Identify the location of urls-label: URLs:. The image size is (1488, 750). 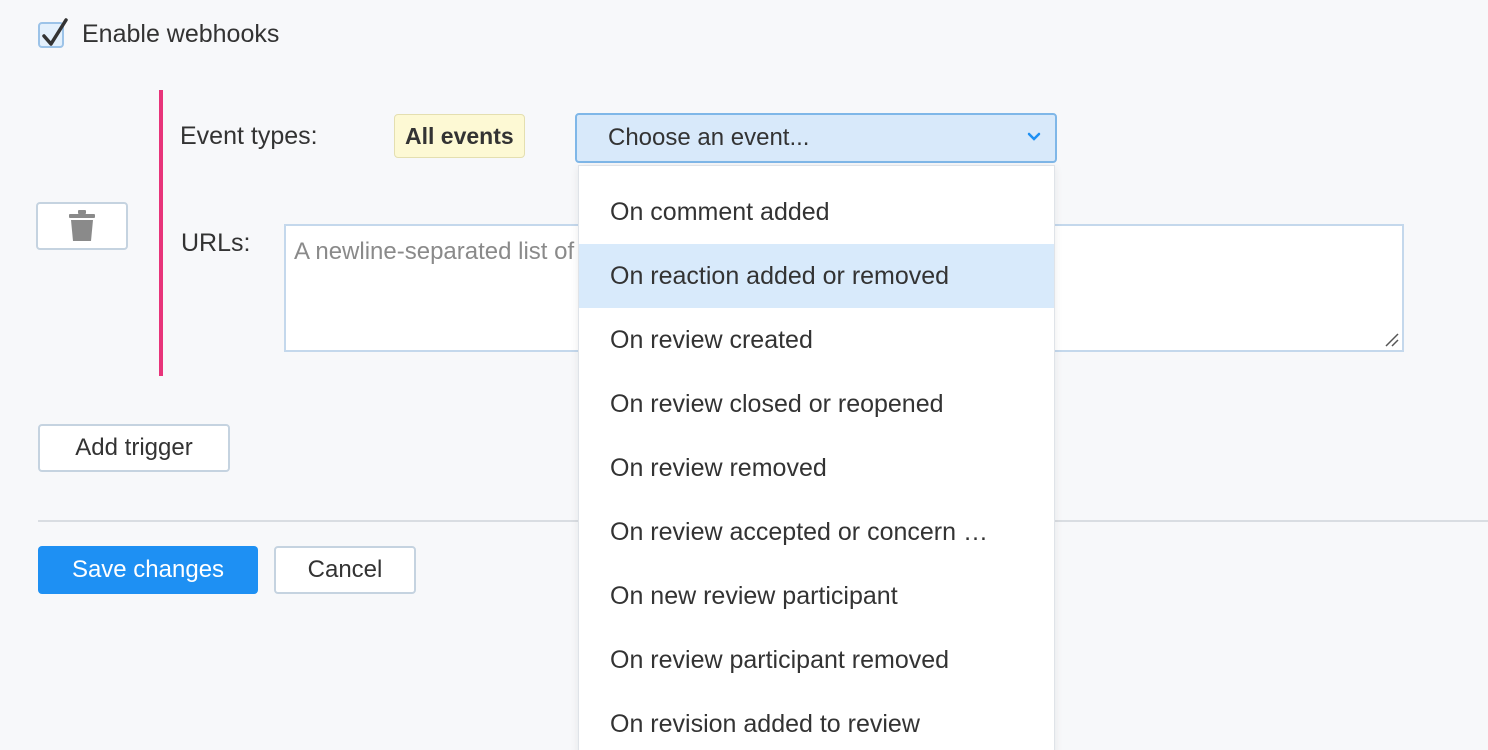
(216, 243).